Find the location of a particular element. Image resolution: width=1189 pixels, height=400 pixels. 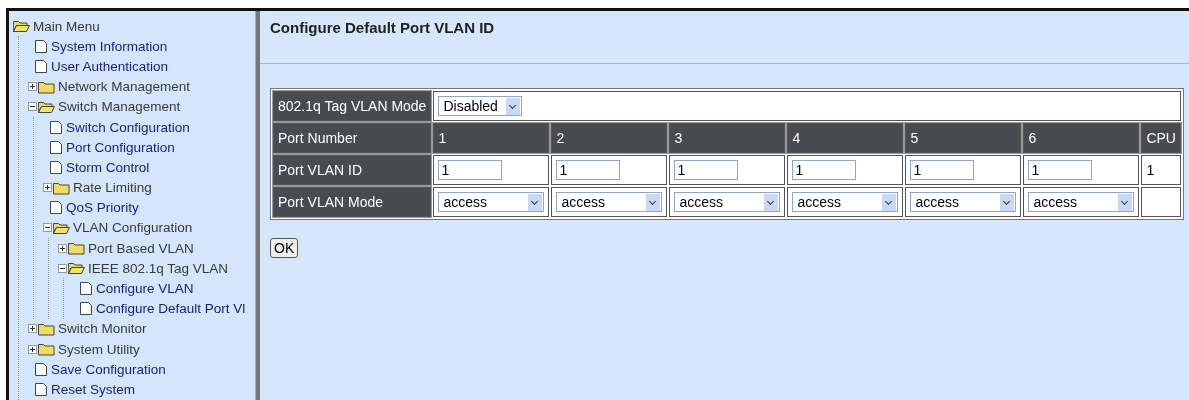

row-header: Port VLAN Mode is located at coordinates (352, 202).